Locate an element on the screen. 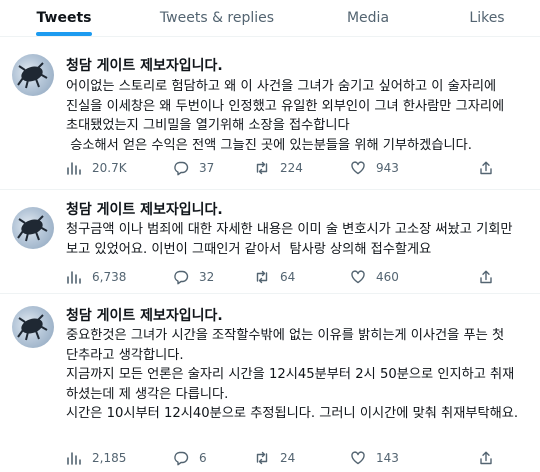 This screenshot has width=540, height=472. like-button: 943 is located at coordinates (374, 168).